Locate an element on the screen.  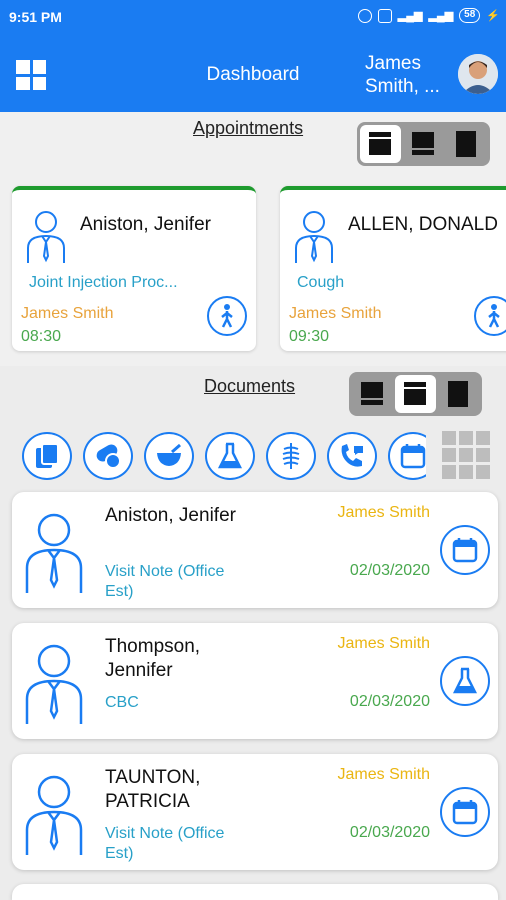
phone-icon is located at coordinates (352, 456).